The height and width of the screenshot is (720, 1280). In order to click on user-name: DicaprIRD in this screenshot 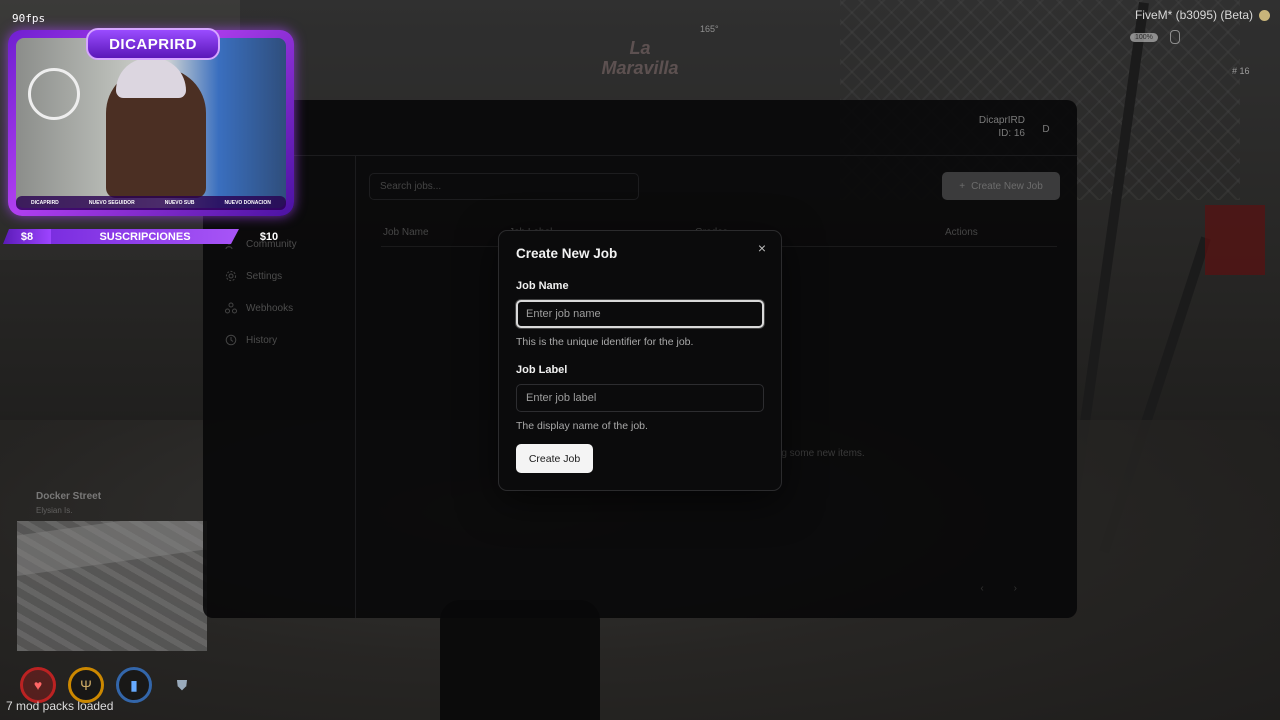, I will do `click(1001, 120)`.